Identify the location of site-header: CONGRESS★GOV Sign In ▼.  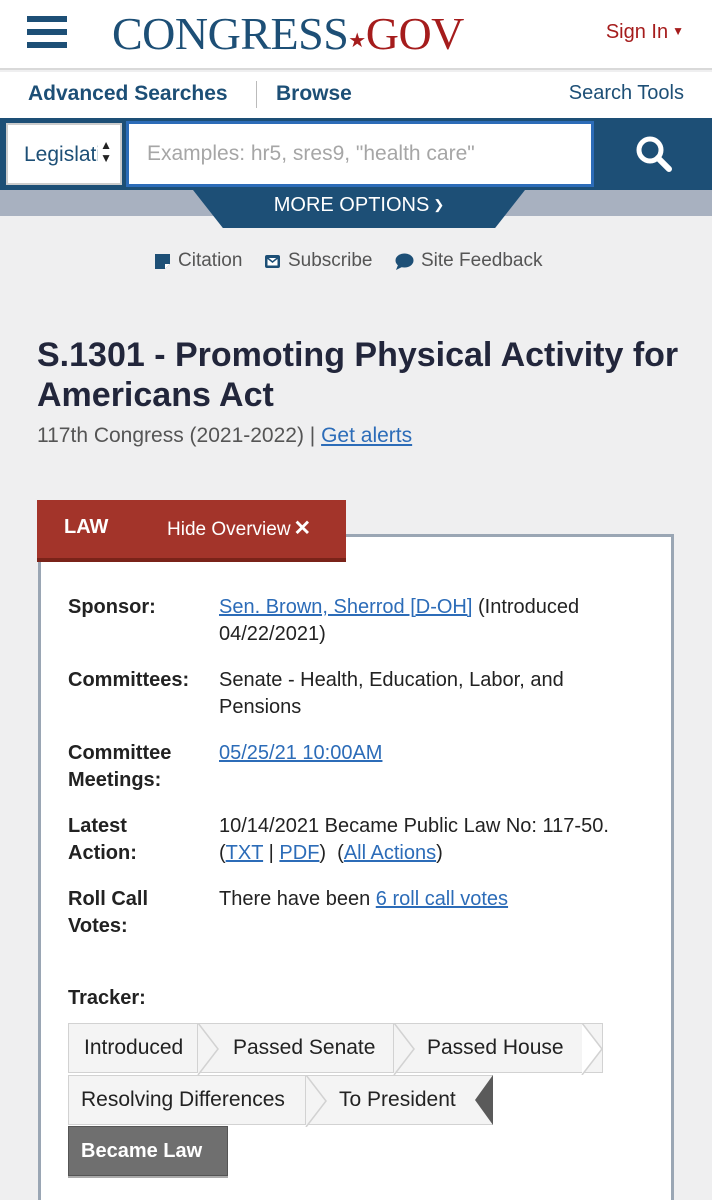
(356, 35).